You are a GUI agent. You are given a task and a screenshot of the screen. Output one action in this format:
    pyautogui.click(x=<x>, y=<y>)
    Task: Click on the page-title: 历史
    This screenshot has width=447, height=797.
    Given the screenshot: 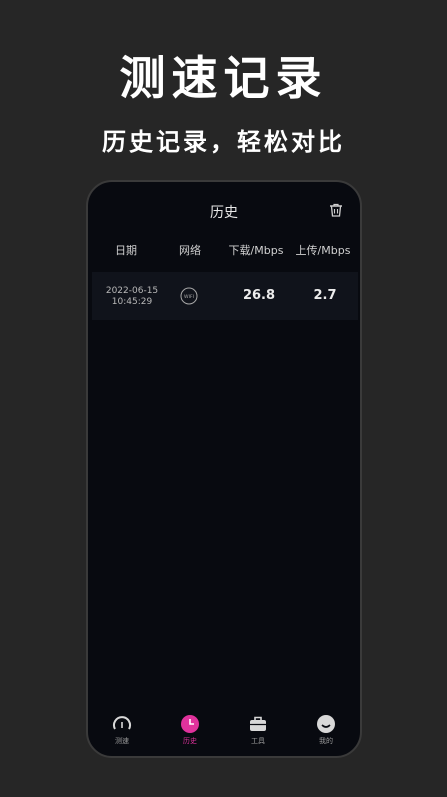 What is the action you would take?
    pyautogui.click(x=224, y=213)
    